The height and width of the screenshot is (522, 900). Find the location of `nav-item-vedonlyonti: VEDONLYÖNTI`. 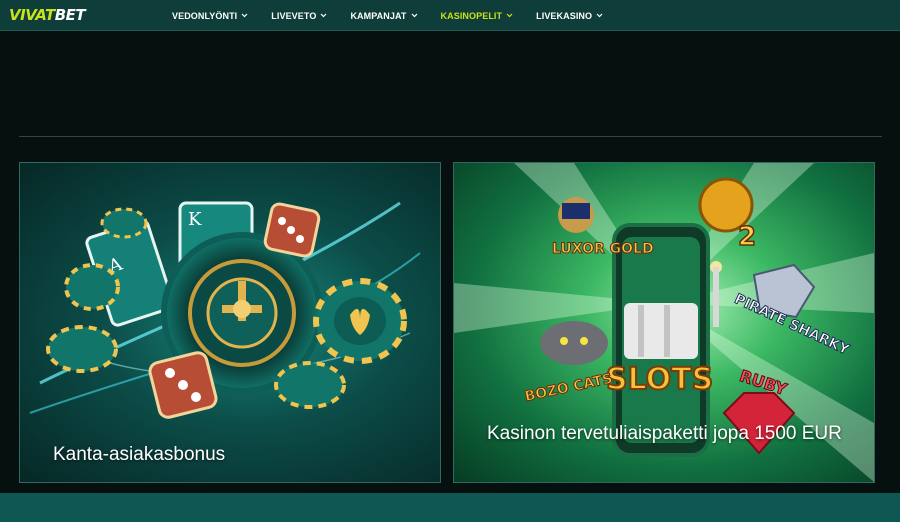

nav-item-vedonlyonti: VEDONLYÖNTI is located at coordinates (210, 16).